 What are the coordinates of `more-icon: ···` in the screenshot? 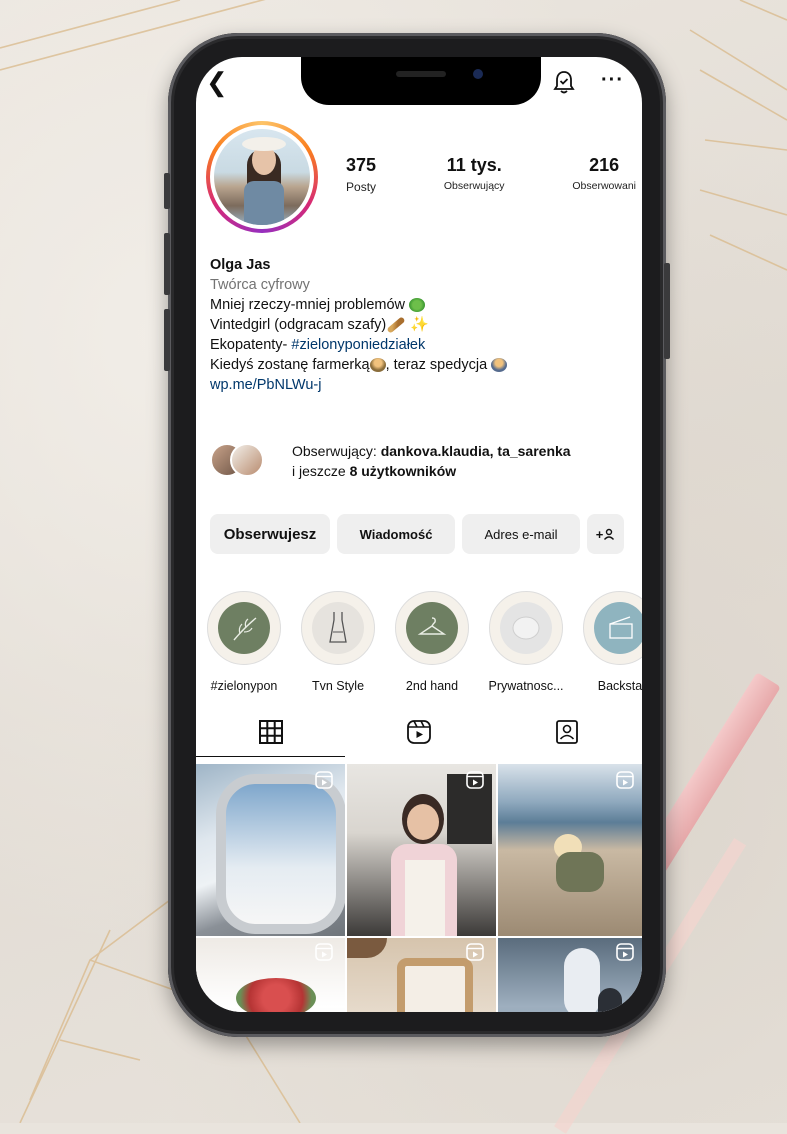 It's located at (612, 80).